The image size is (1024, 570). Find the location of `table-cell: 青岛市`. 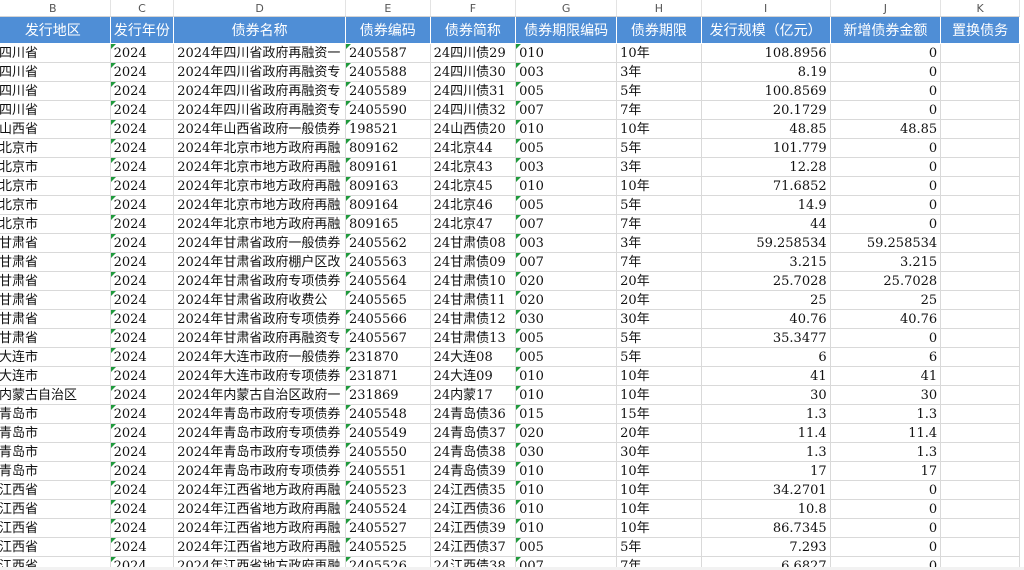

table-cell: 青岛市 is located at coordinates (55, 471).